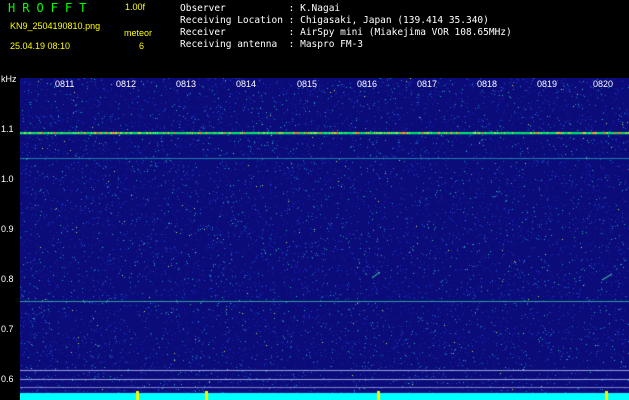 This screenshot has height=400, width=629. Describe the element at coordinates (547, 84) in the screenshot. I see `time-label: 0819` at that location.